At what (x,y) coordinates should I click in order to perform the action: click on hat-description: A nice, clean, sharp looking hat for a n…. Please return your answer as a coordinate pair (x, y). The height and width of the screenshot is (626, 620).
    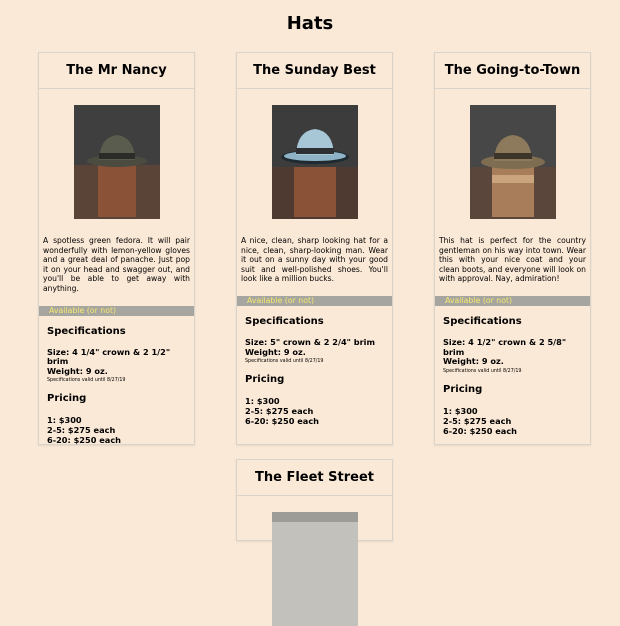
    Looking at the image, I should click on (314, 260).